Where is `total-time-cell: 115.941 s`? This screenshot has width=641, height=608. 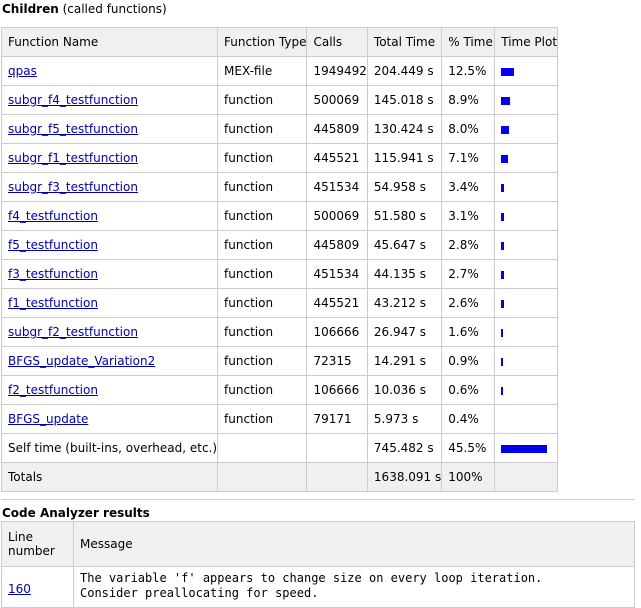
total-time-cell: 115.941 s is located at coordinates (404, 158).